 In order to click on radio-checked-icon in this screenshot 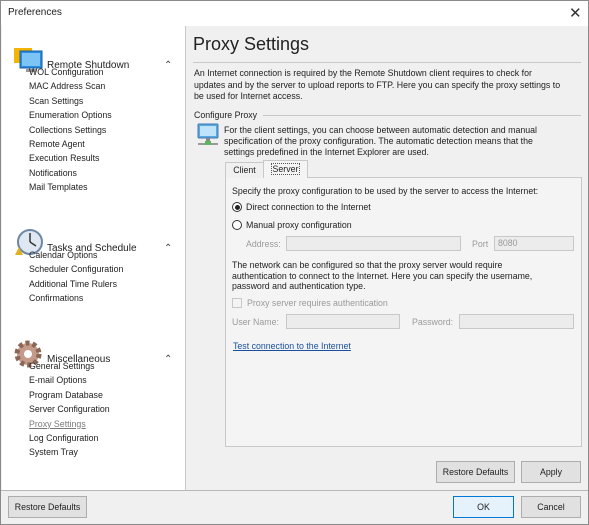, I will do `click(237, 207)`.